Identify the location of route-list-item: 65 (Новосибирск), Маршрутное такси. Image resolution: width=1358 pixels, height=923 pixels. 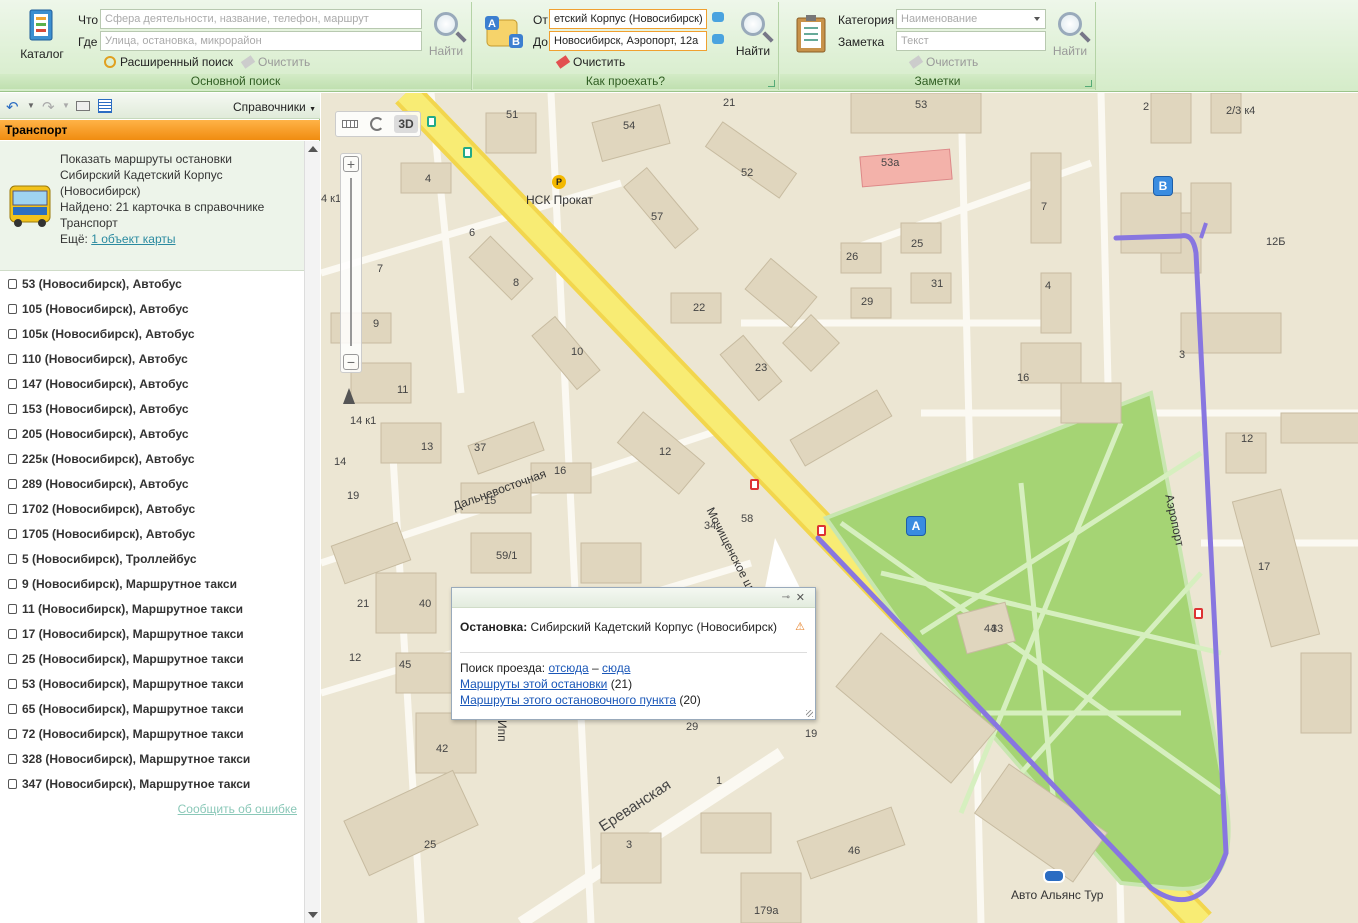
(152, 712).